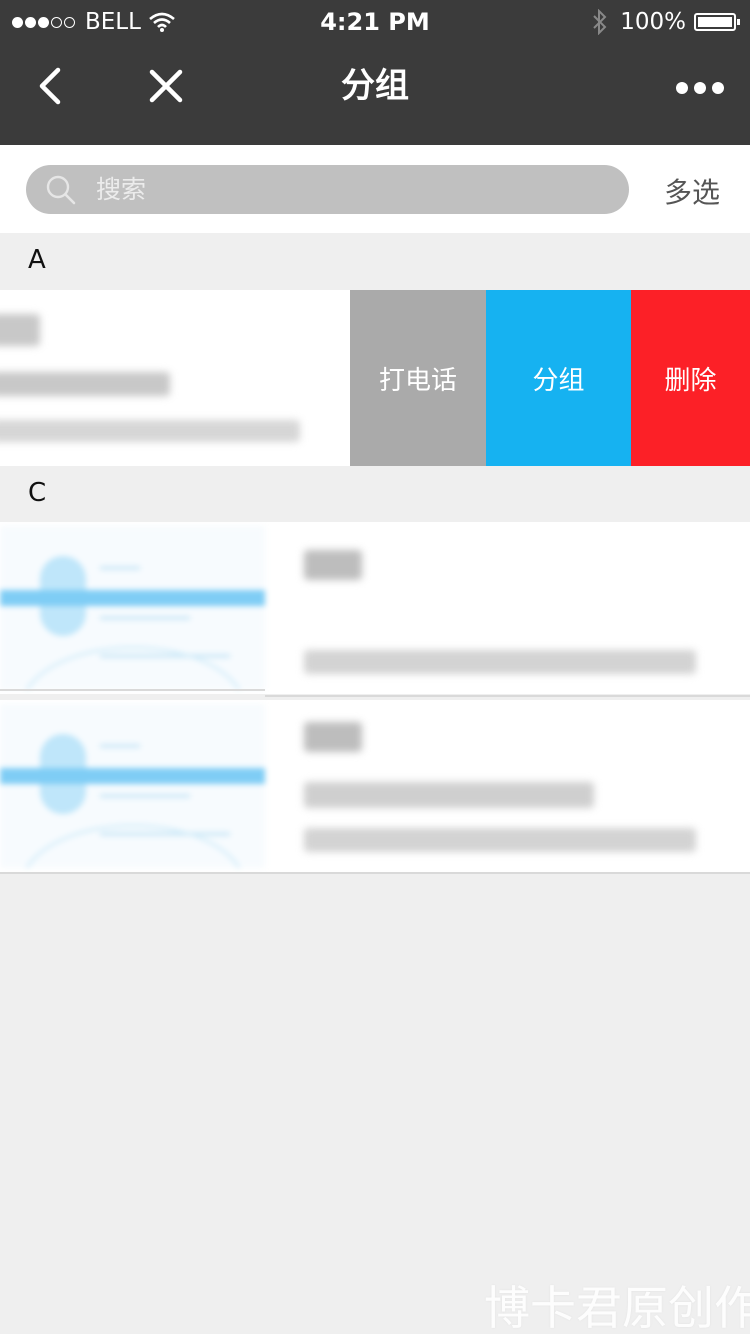  What do you see at coordinates (61, 190) in the screenshot?
I see `search-icon` at bounding box center [61, 190].